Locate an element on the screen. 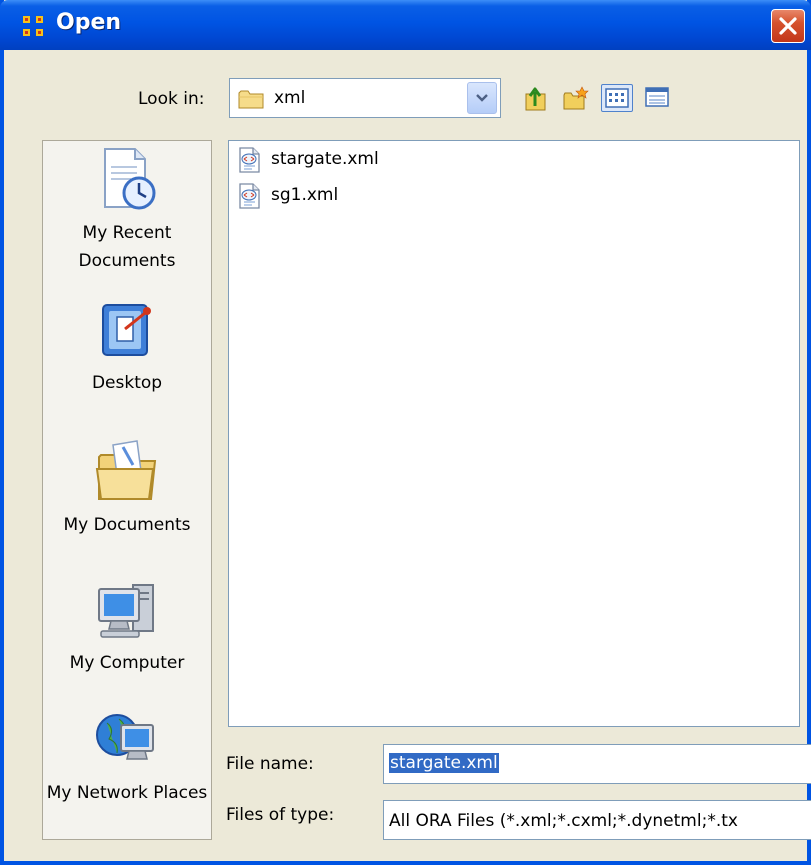 This screenshot has width=811, height=865. my-network-places-icon is located at coordinates (125, 737).